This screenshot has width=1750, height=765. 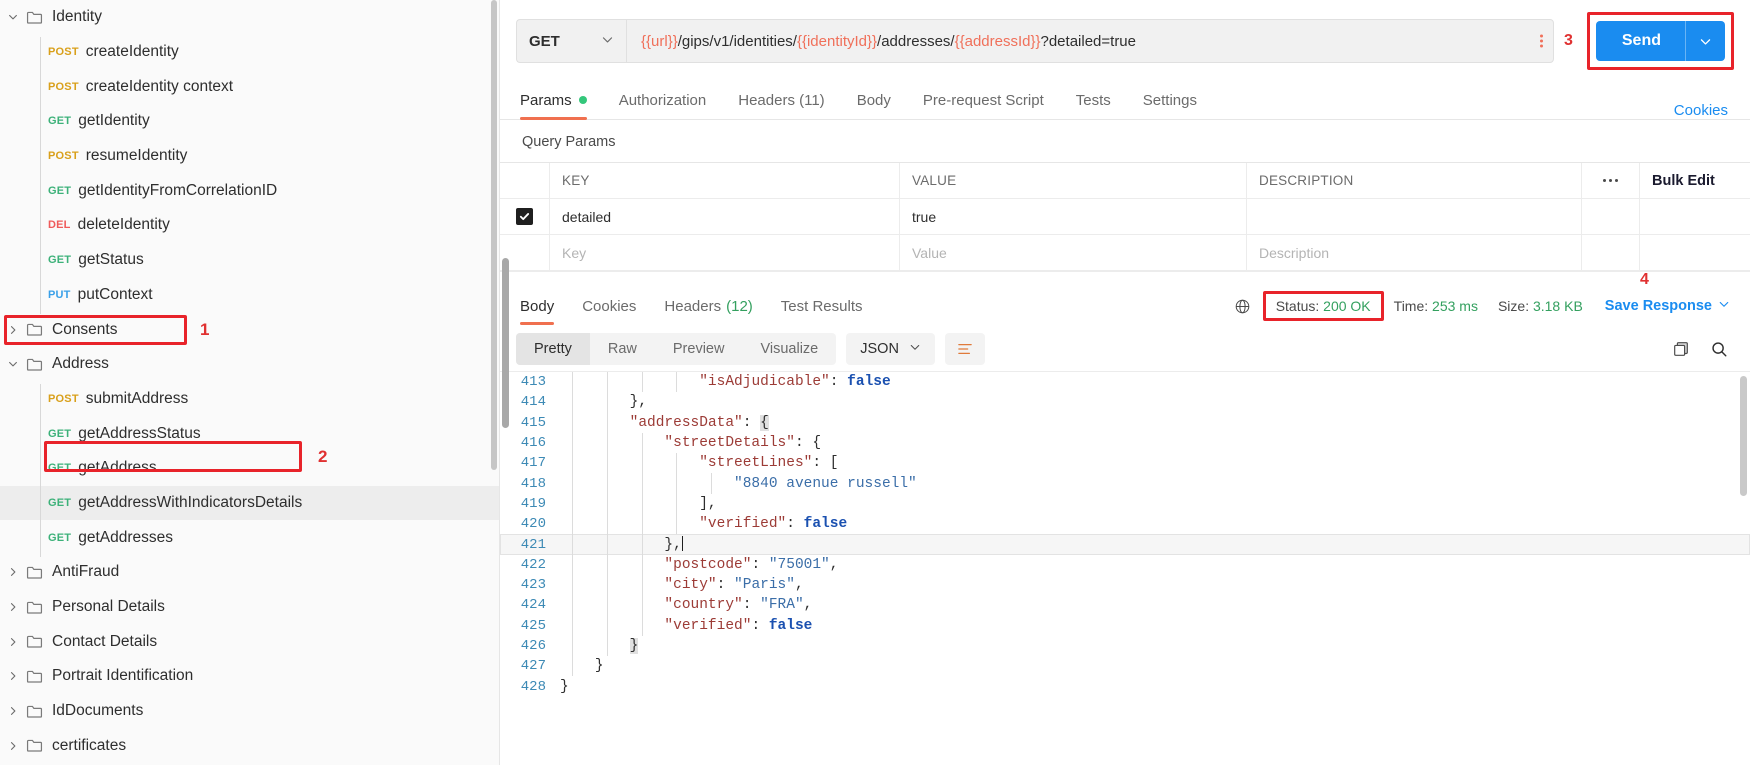 What do you see at coordinates (249, 295) in the screenshot?
I see `sidebar-request-putcontext: PUT putContext` at bounding box center [249, 295].